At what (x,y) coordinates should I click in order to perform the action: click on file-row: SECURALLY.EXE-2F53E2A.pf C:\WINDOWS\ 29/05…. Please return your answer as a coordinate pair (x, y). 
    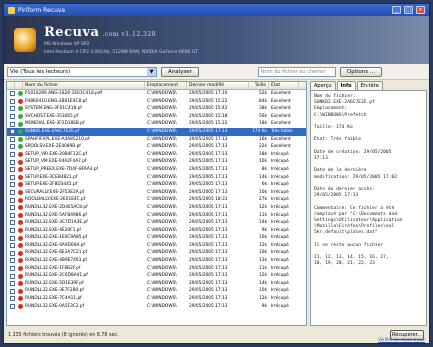
    Looking at the image, I should click on (156, 193).